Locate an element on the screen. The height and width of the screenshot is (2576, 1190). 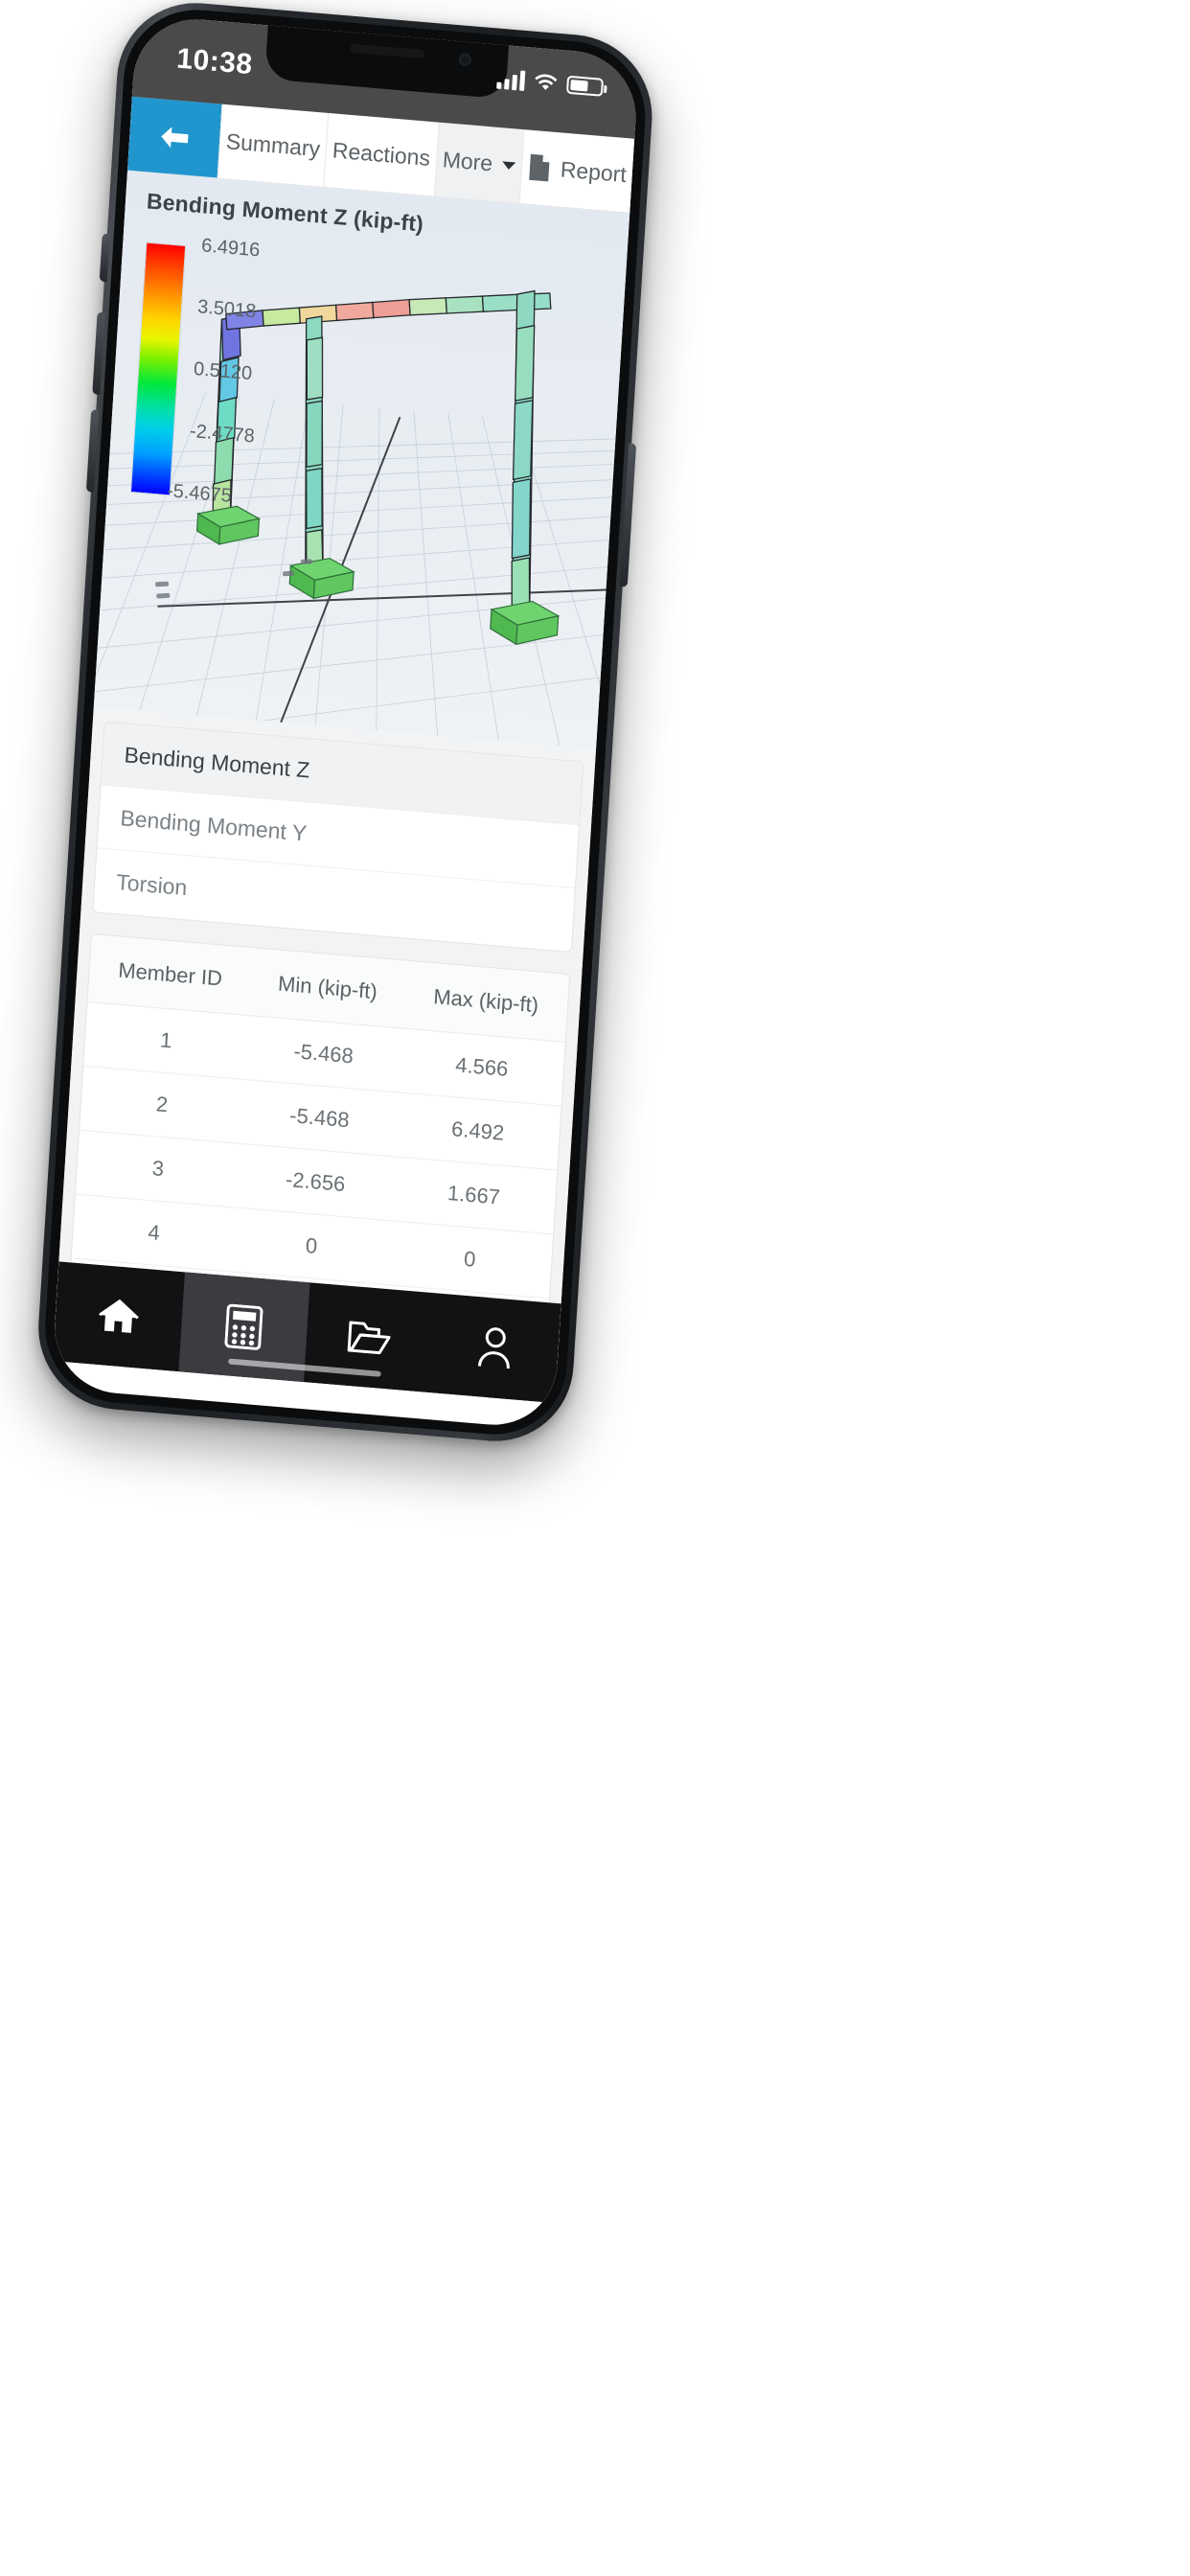
tab-more: More is located at coordinates (479, 162).